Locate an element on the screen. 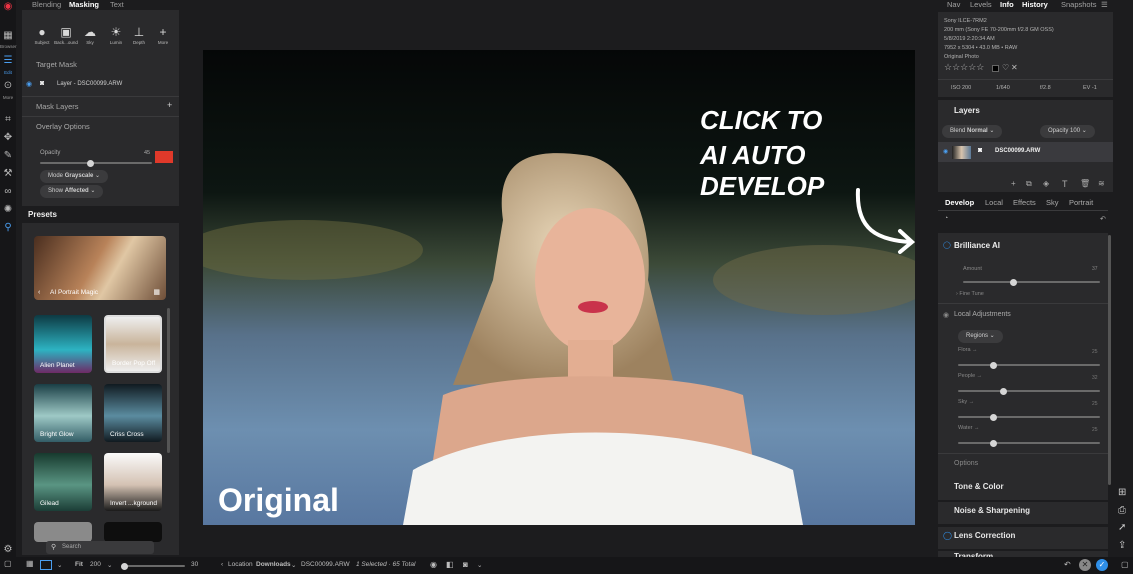 The height and width of the screenshot is (574, 1133). camera-icon: ◙ is located at coordinates (465, 564).